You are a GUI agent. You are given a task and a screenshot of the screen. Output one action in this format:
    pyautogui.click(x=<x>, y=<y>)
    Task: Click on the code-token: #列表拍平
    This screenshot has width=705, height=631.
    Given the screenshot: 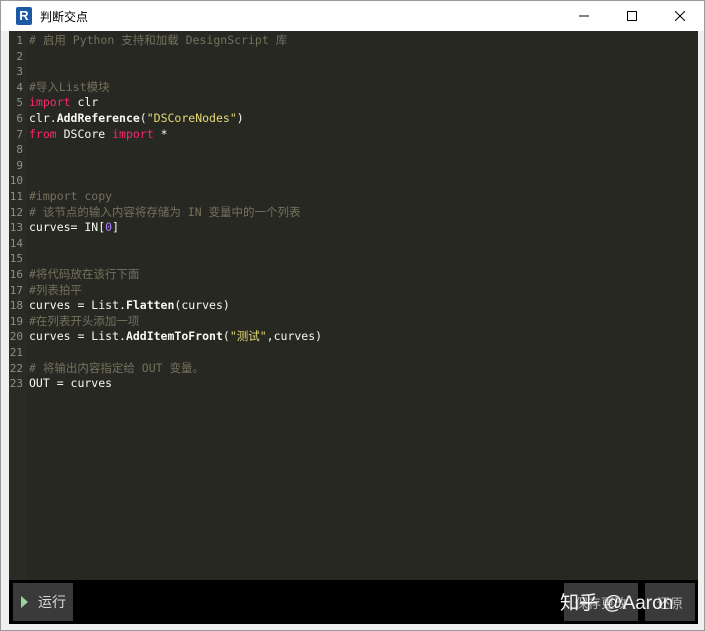 What is the action you would take?
    pyautogui.click(x=55, y=289)
    